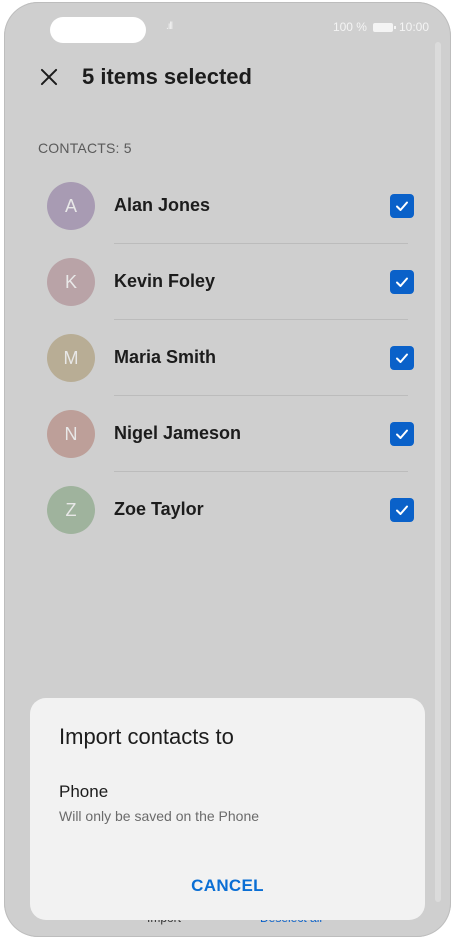 This screenshot has height=939, width=455. Describe the element at coordinates (413, 27) in the screenshot. I see `clock: 10:00` at that location.